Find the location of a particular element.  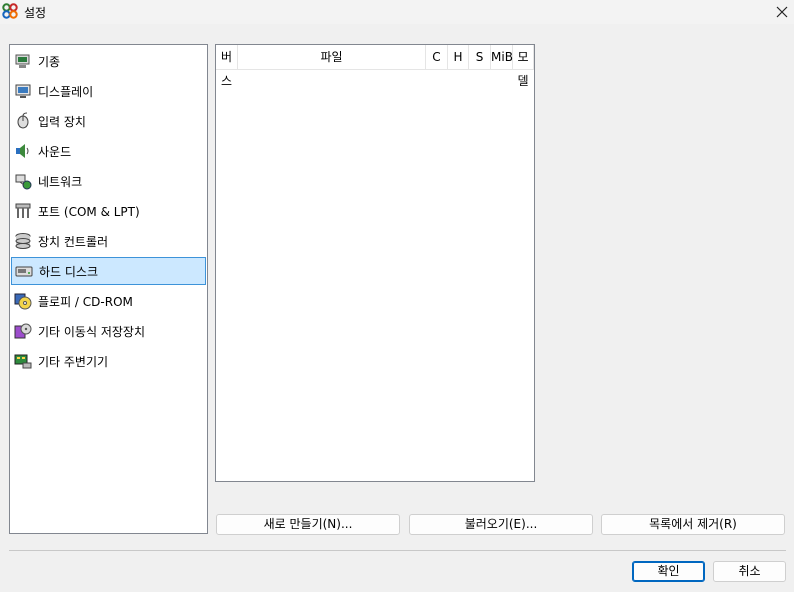

display-icon is located at coordinates (23, 91).